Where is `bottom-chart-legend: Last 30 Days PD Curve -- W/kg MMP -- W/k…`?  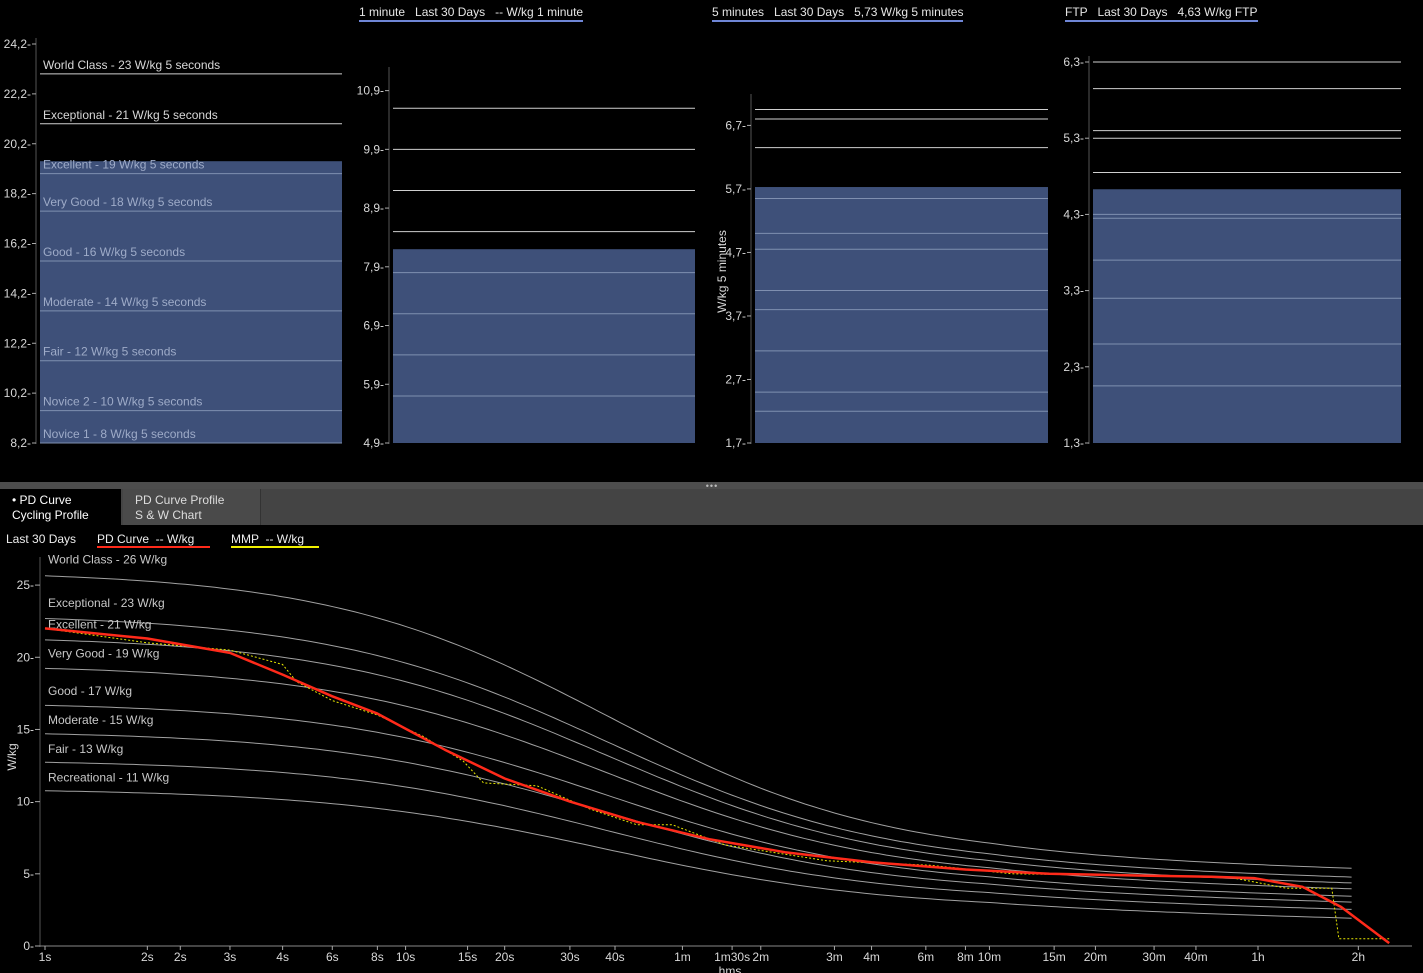
bottom-chart-legend: Last 30 Days PD Curve -- W/kg MMP -- W/k… is located at coordinates (159, 540).